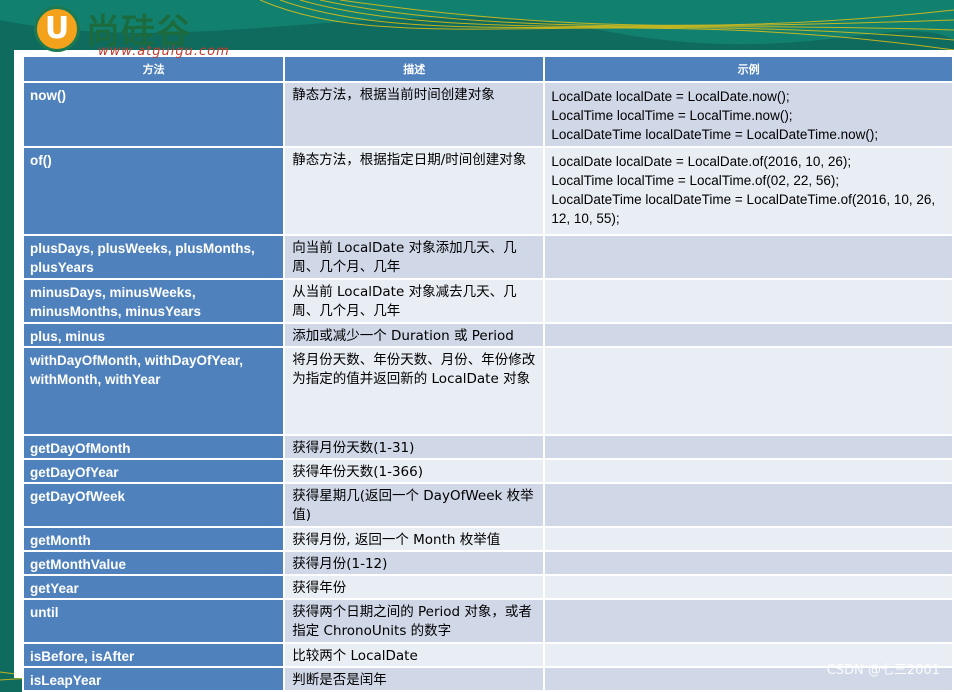 The image size is (954, 692). I want to click on method-cell: getMonthValue, so click(153, 563).